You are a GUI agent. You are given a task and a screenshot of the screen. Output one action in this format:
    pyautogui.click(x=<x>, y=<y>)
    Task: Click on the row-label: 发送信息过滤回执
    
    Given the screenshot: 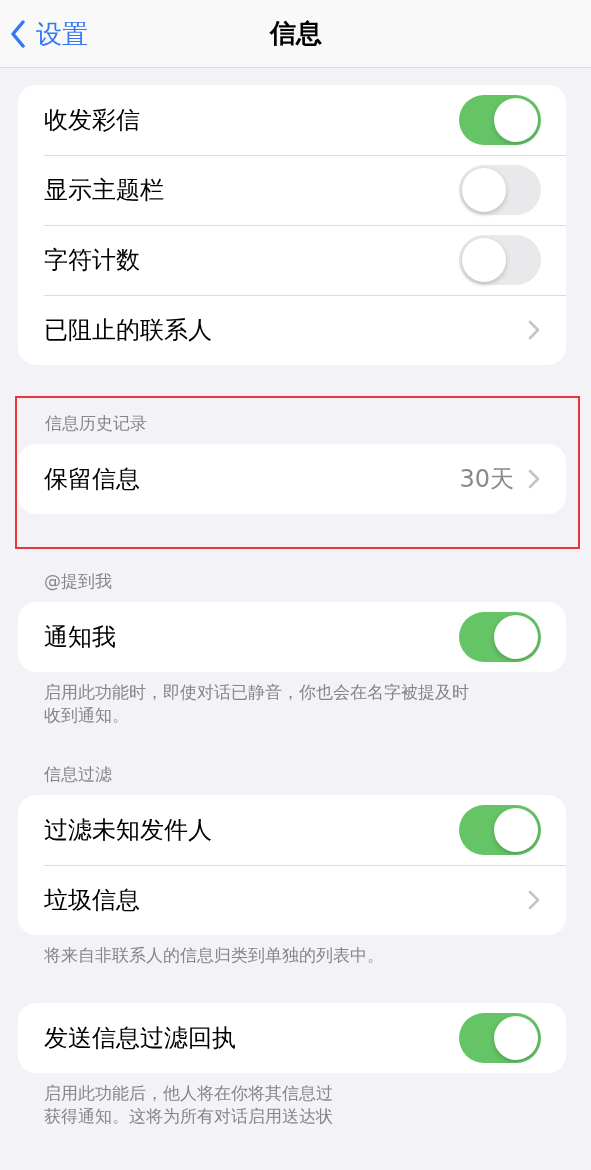 What is the action you would take?
    pyautogui.click(x=140, y=1038)
    